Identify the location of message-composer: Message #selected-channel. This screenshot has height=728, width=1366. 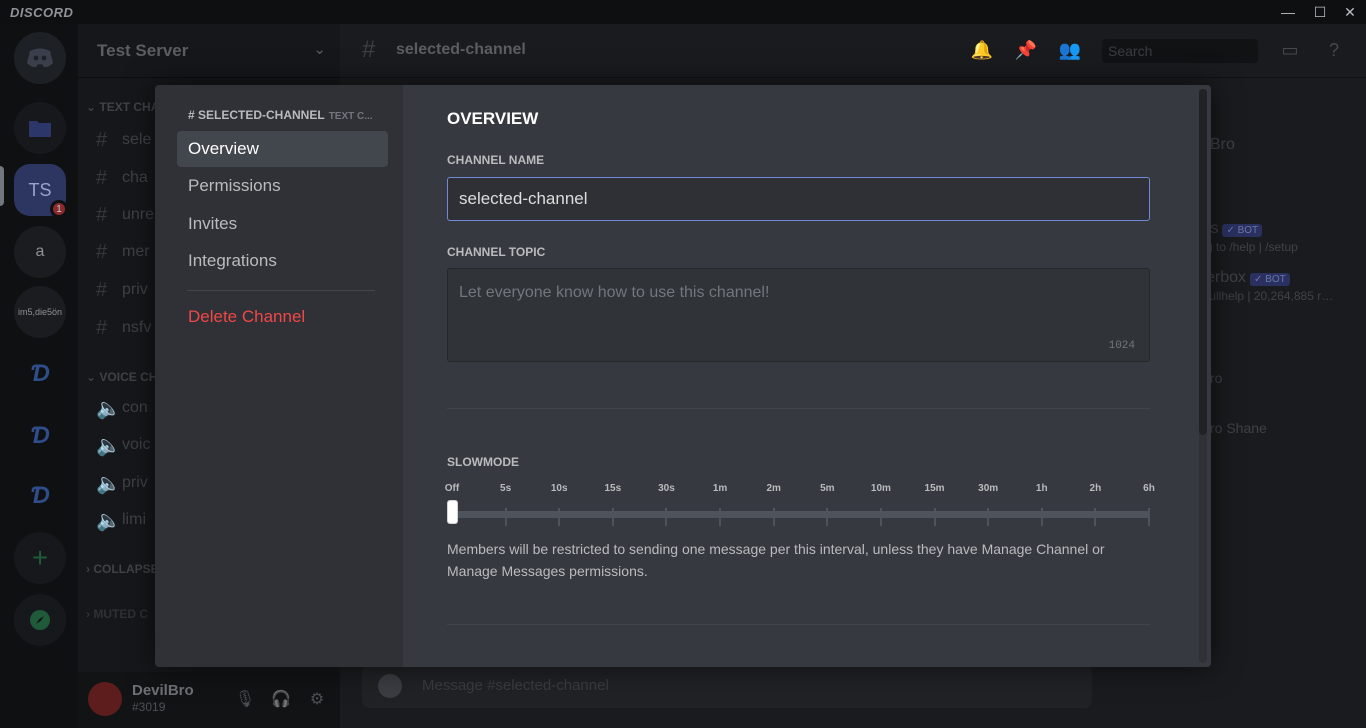
(727, 686).